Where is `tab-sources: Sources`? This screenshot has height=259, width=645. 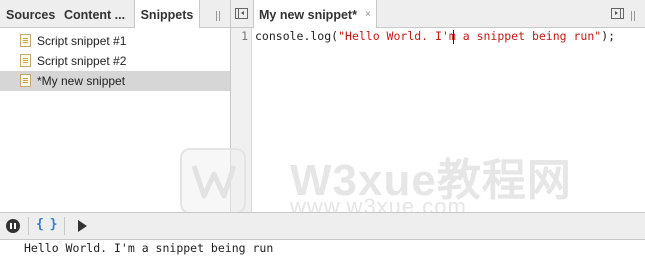
tab-sources: Sources is located at coordinates (30, 13).